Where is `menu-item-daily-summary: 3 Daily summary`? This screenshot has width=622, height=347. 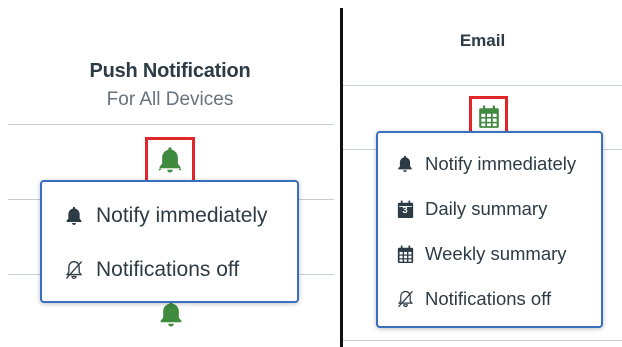
menu-item-daily-summary: 3 Daily summary is located at coordinates (489, 209).